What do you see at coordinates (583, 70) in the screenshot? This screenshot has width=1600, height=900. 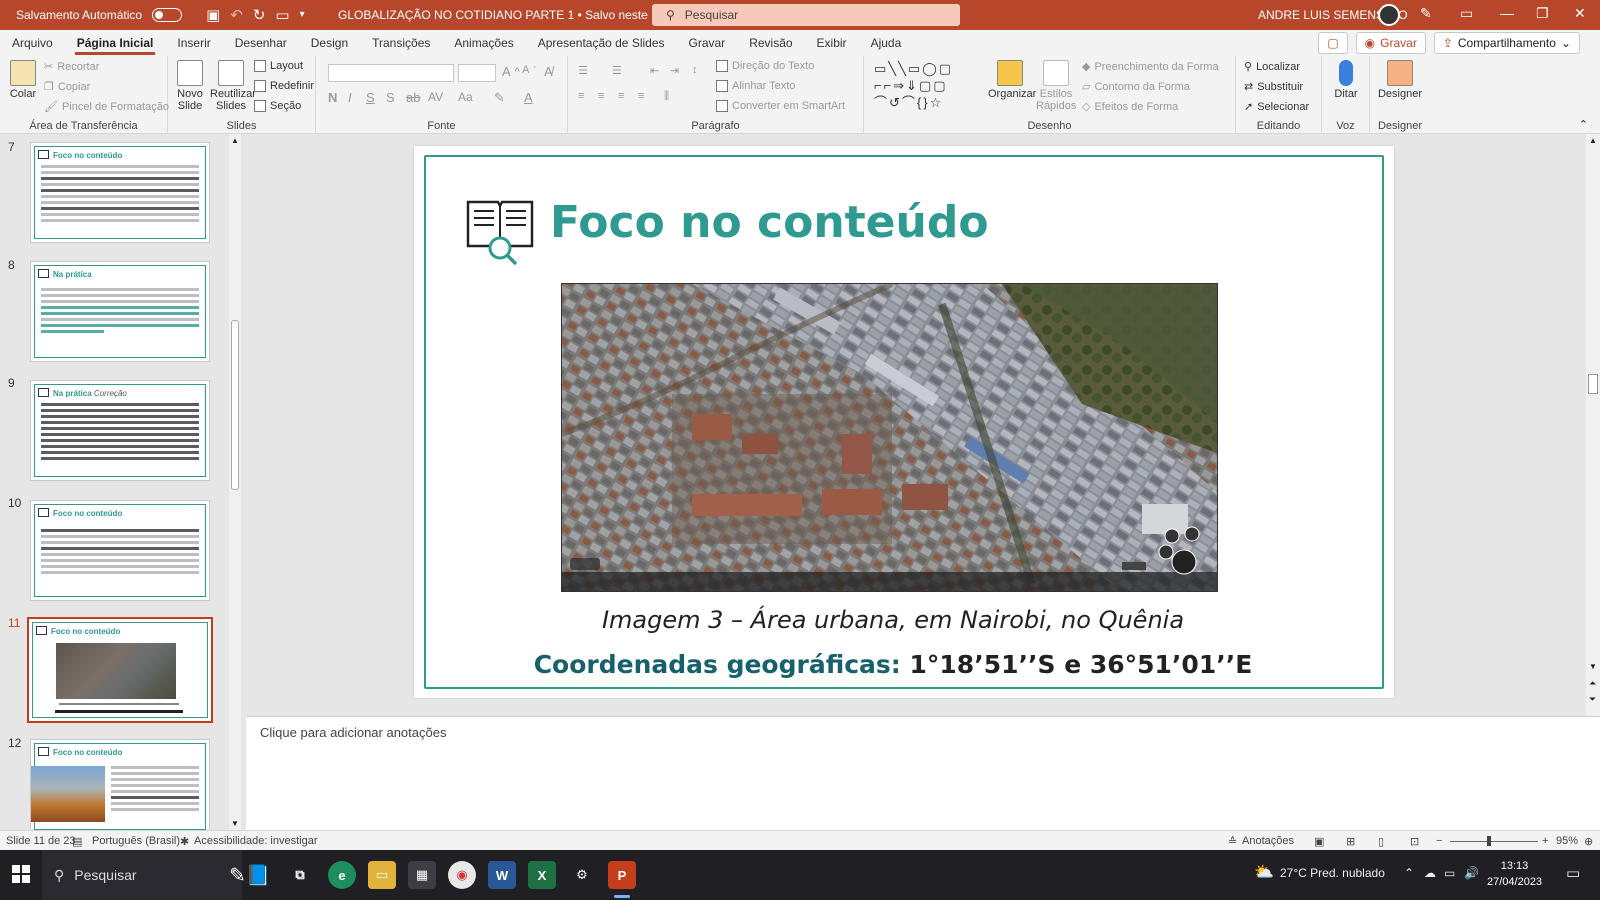 I see `bullets-icon: ☰` at bounding box center [583, 70].